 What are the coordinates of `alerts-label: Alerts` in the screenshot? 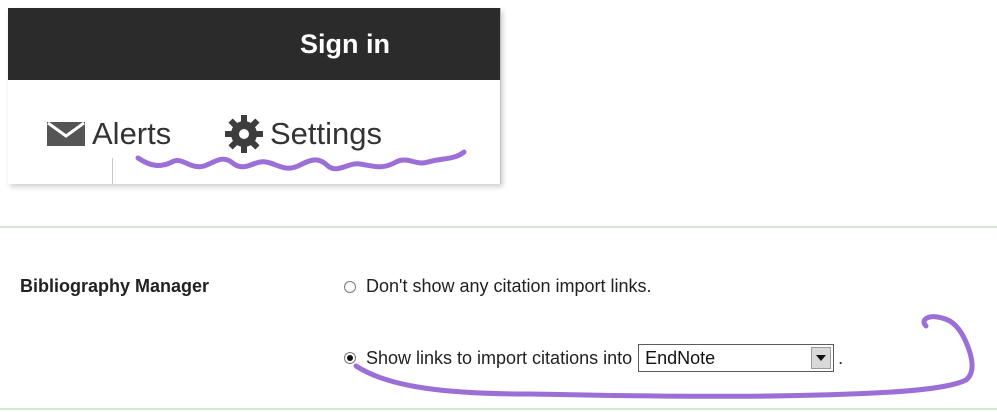 It's located at (132, 133).